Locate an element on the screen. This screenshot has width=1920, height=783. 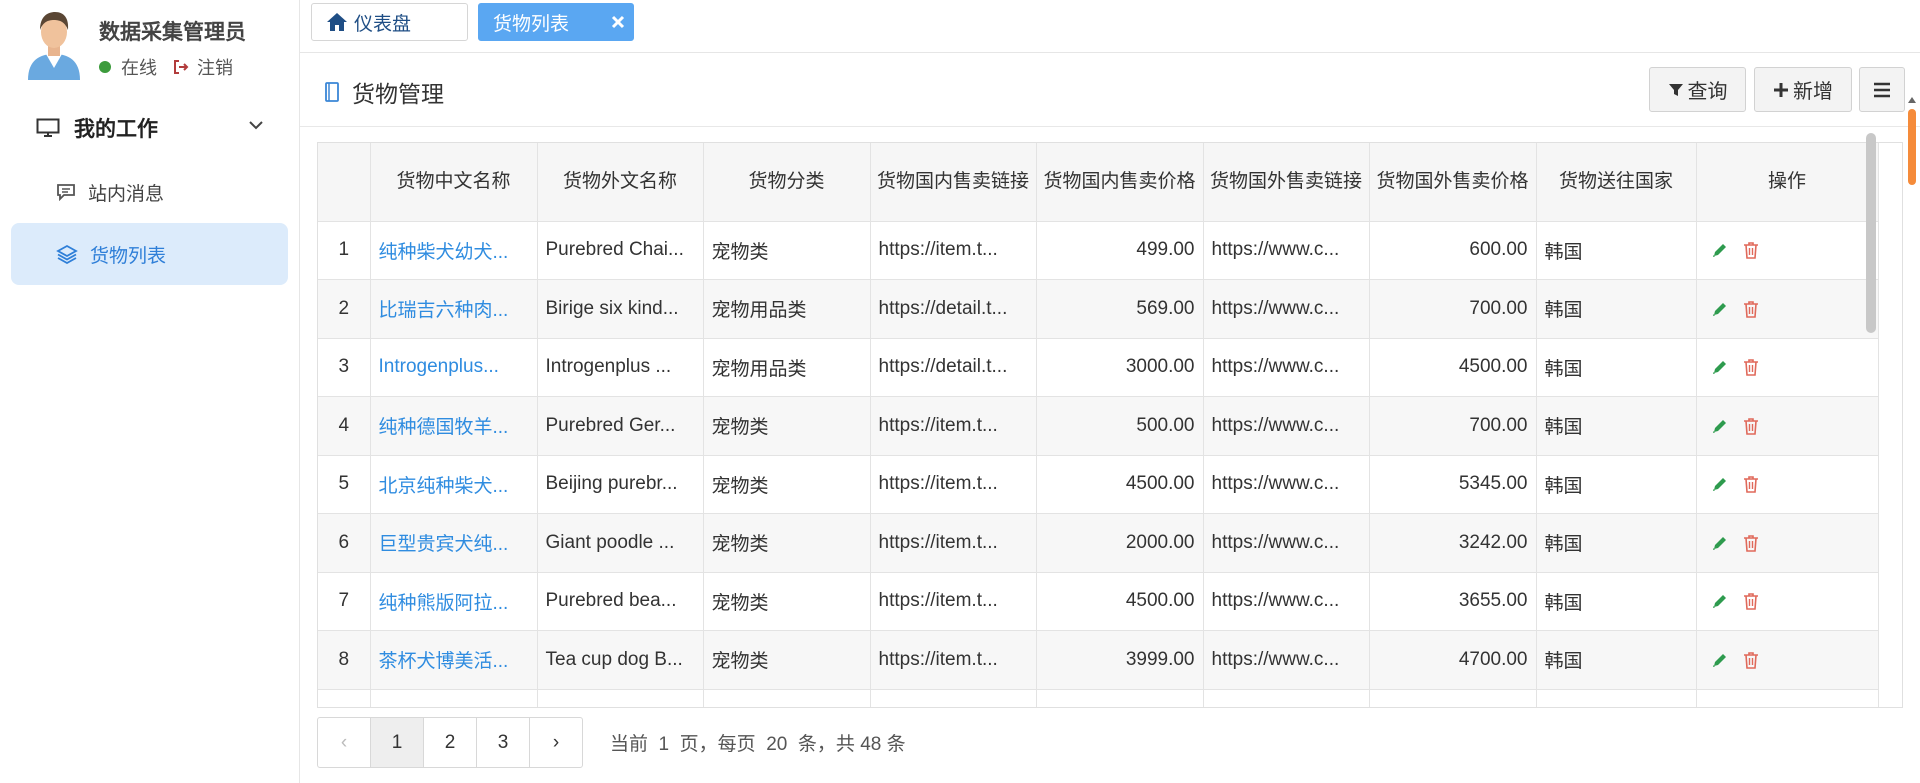
chevron-down-icon is located at coordinates (256, 125).